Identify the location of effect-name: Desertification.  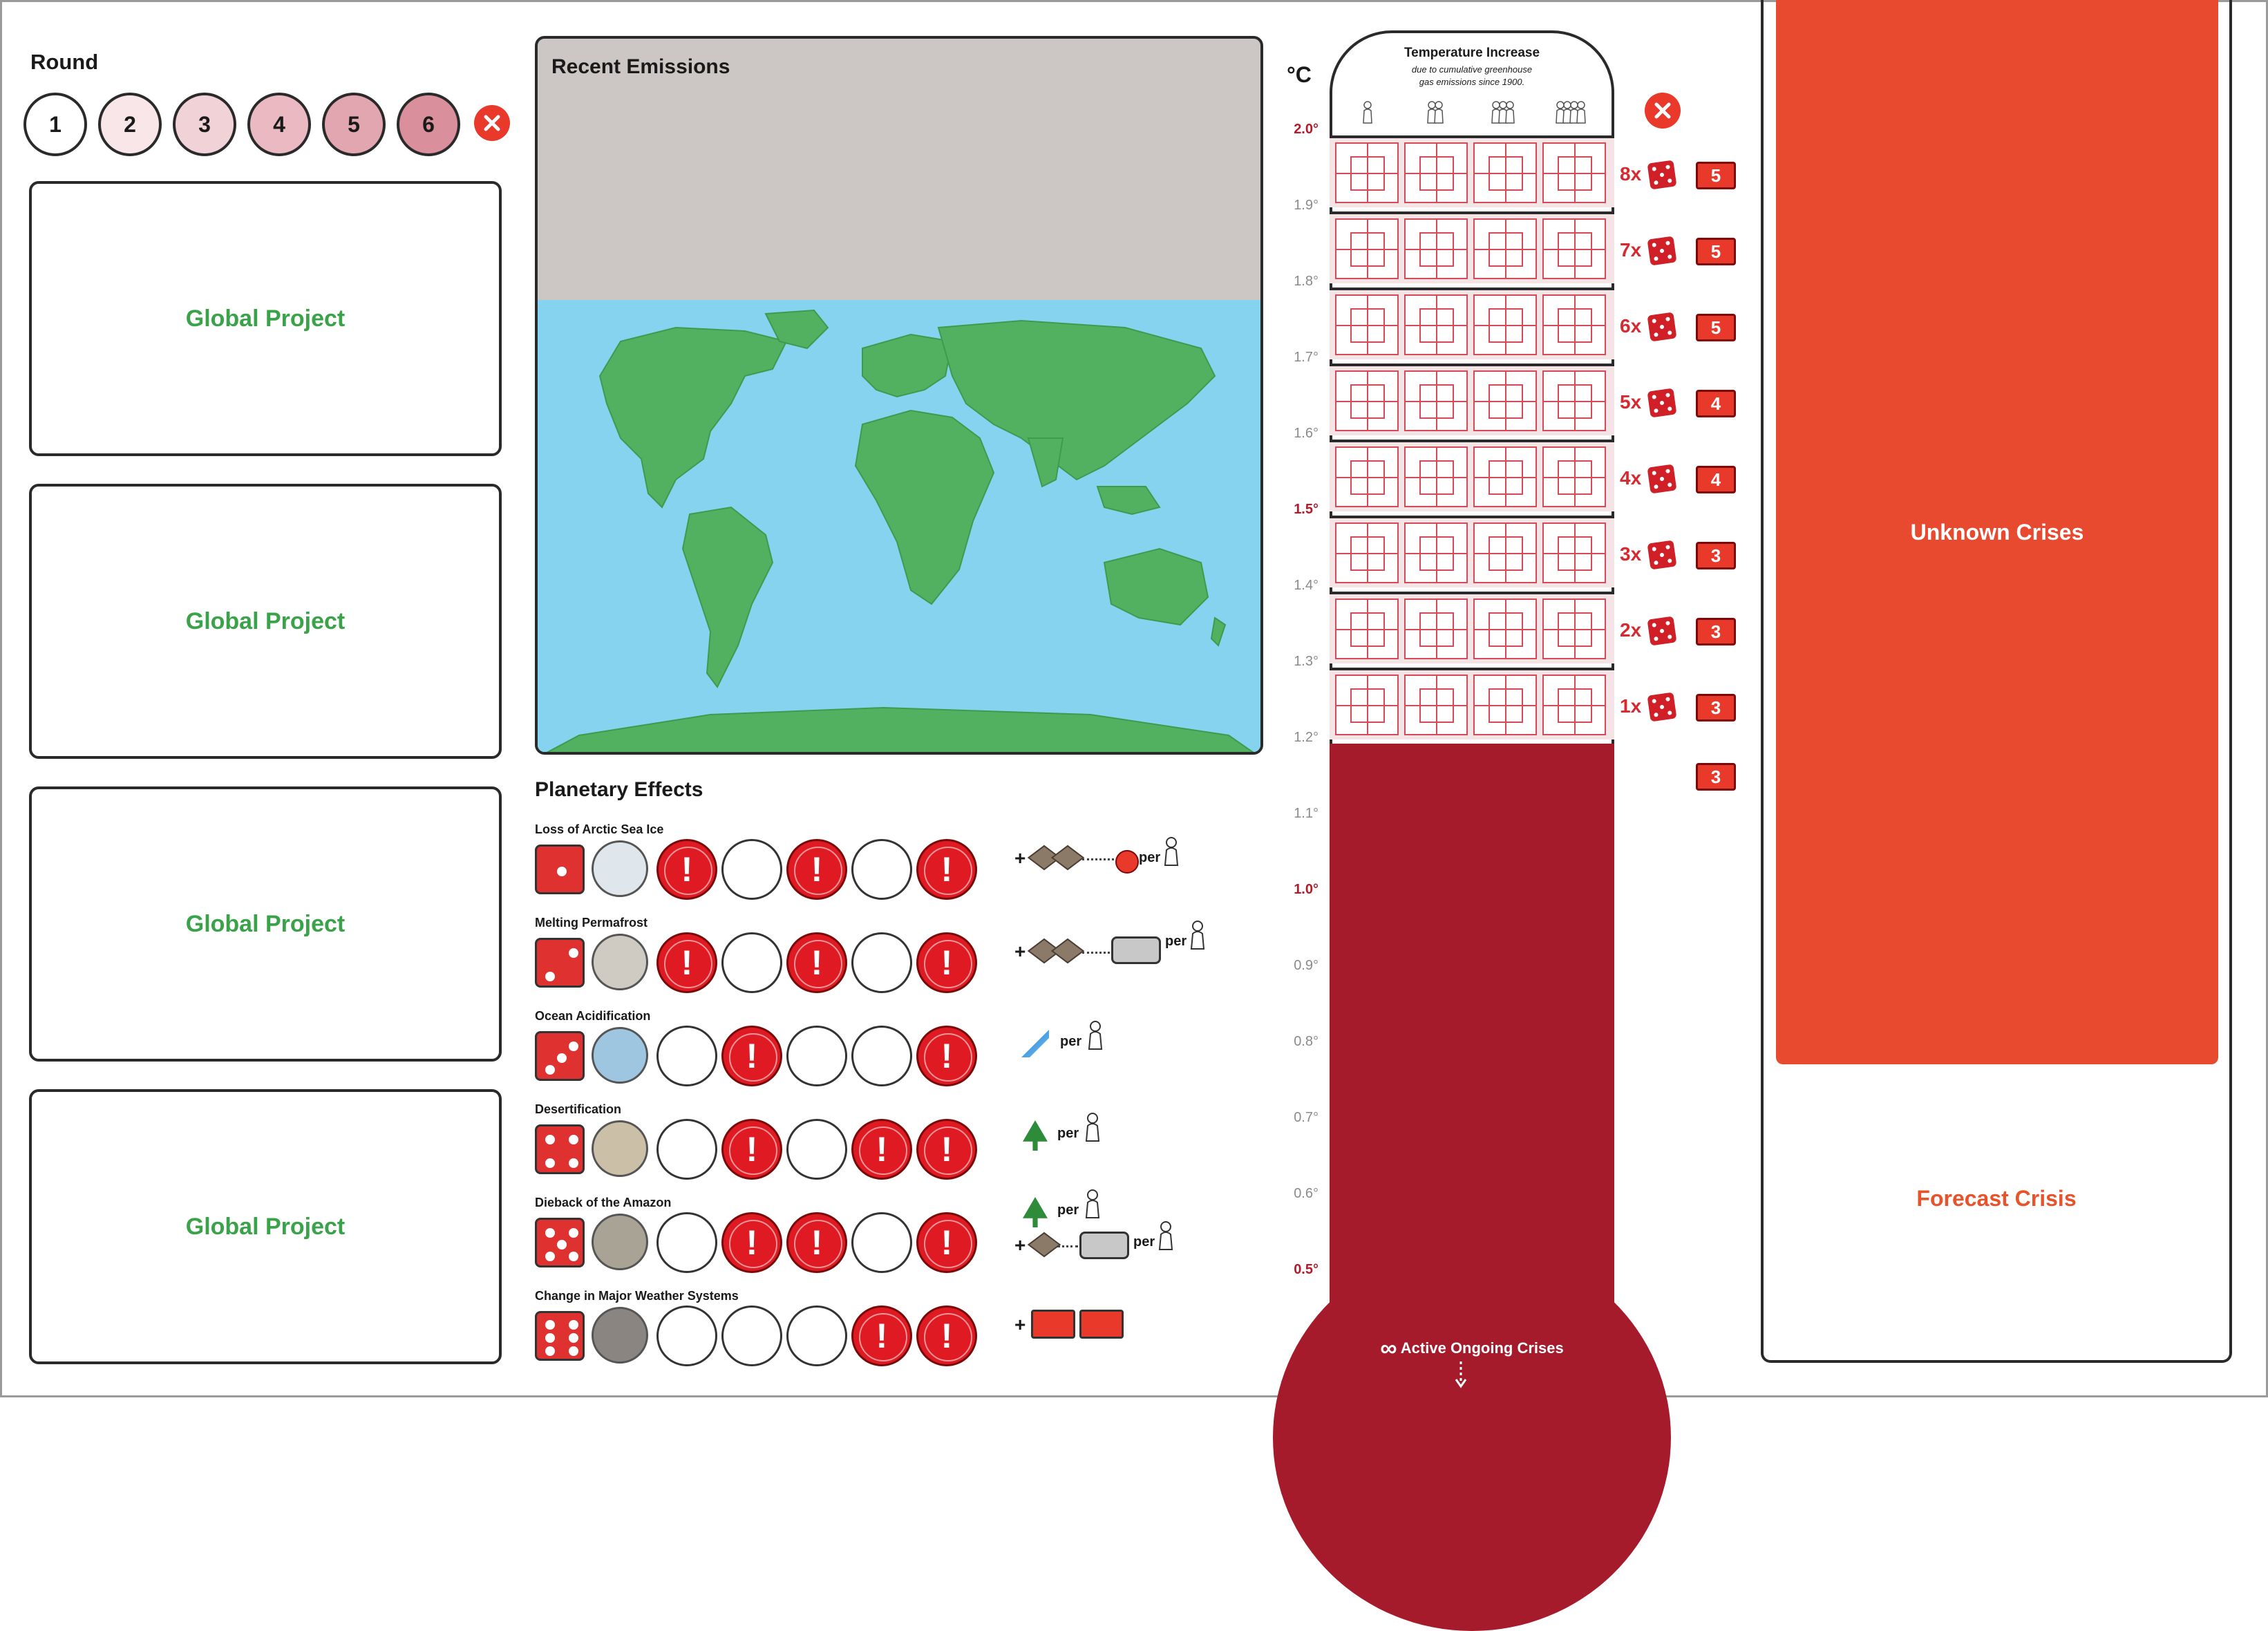
(578, 1109).